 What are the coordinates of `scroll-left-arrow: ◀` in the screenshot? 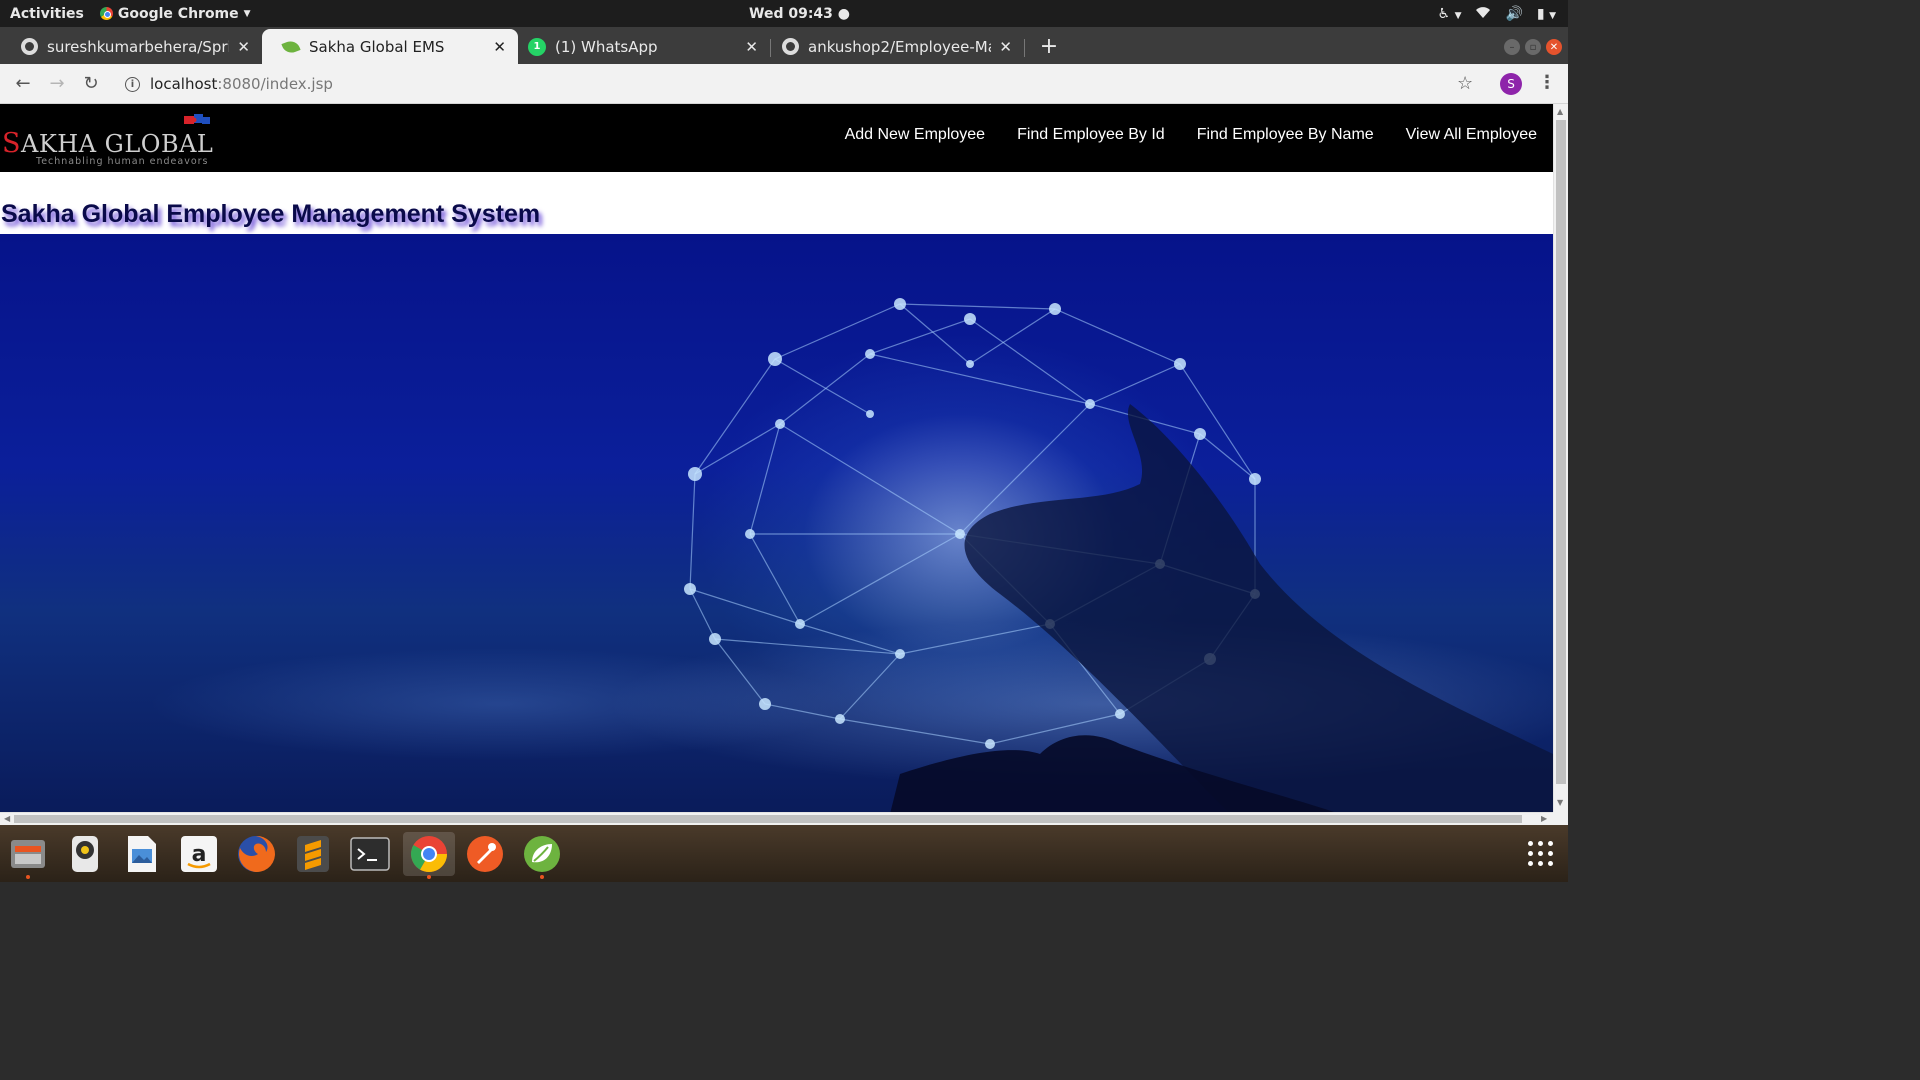 It's located at (7, 818).